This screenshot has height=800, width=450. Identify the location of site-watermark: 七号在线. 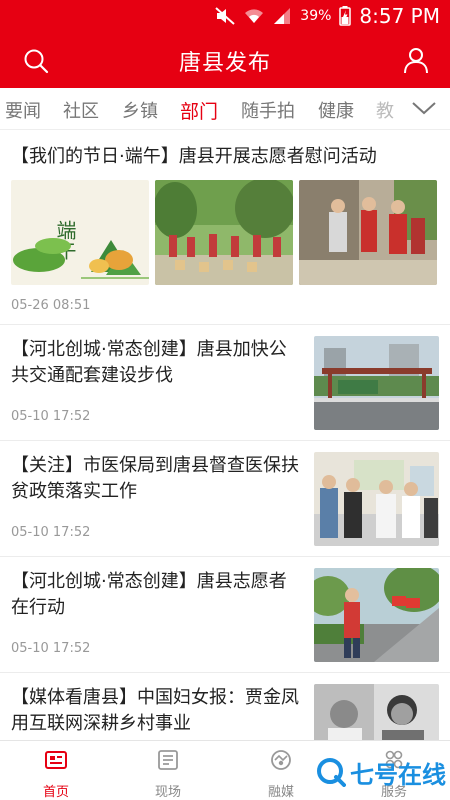
(381, 772).